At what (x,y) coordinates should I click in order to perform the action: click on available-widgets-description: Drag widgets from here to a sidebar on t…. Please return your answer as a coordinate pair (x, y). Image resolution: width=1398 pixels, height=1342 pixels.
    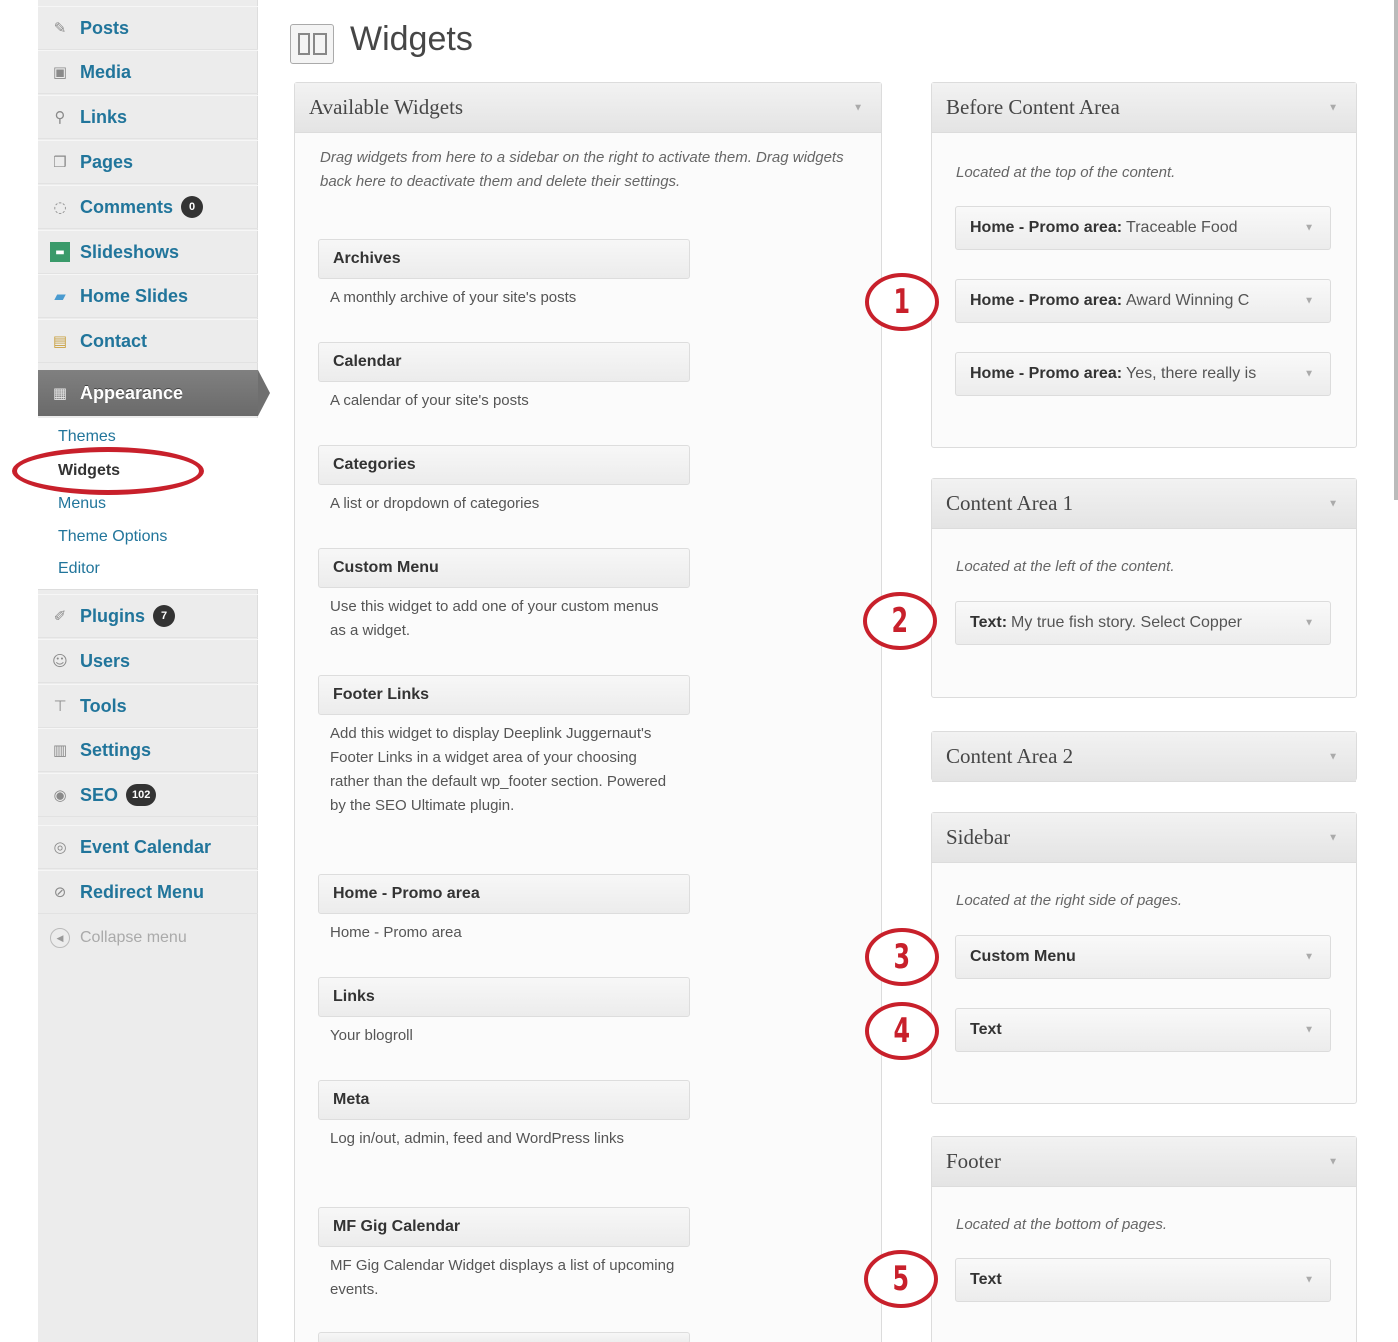
    Looking at the image, I should click on (582, 169).